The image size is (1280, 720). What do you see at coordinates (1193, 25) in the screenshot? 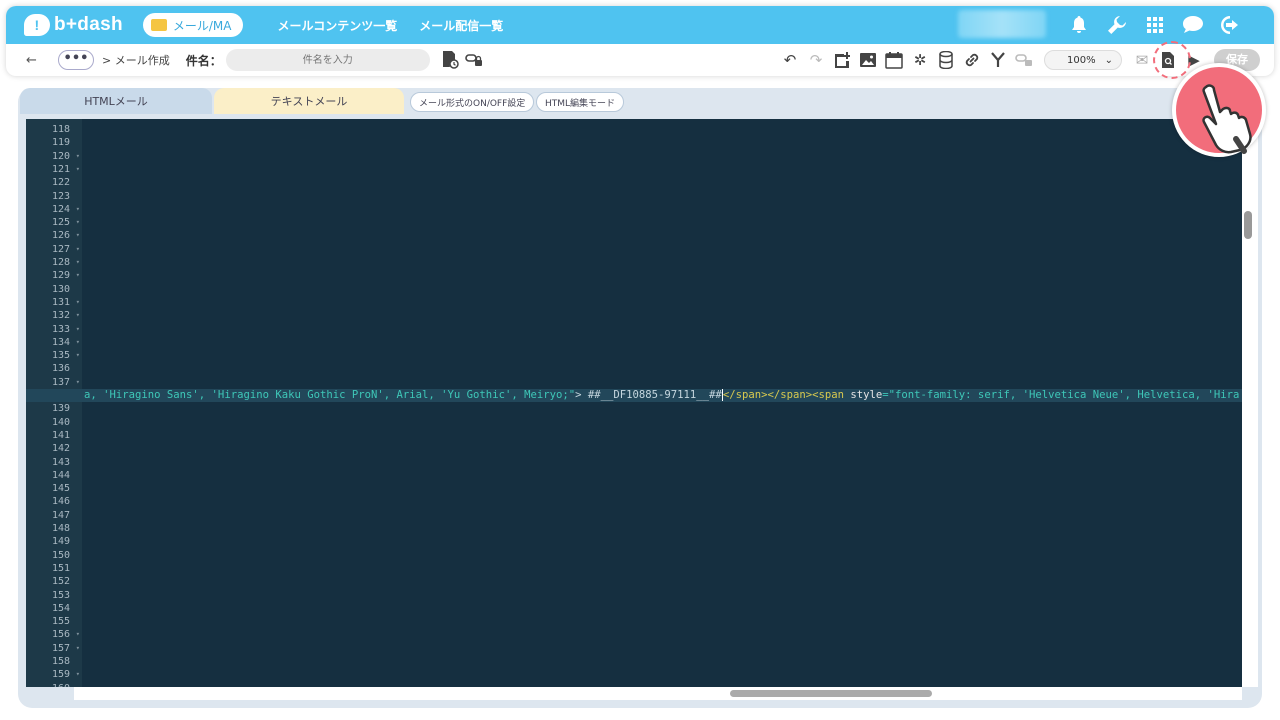
I see `chat-icon` at bounding box center [1193, 25].